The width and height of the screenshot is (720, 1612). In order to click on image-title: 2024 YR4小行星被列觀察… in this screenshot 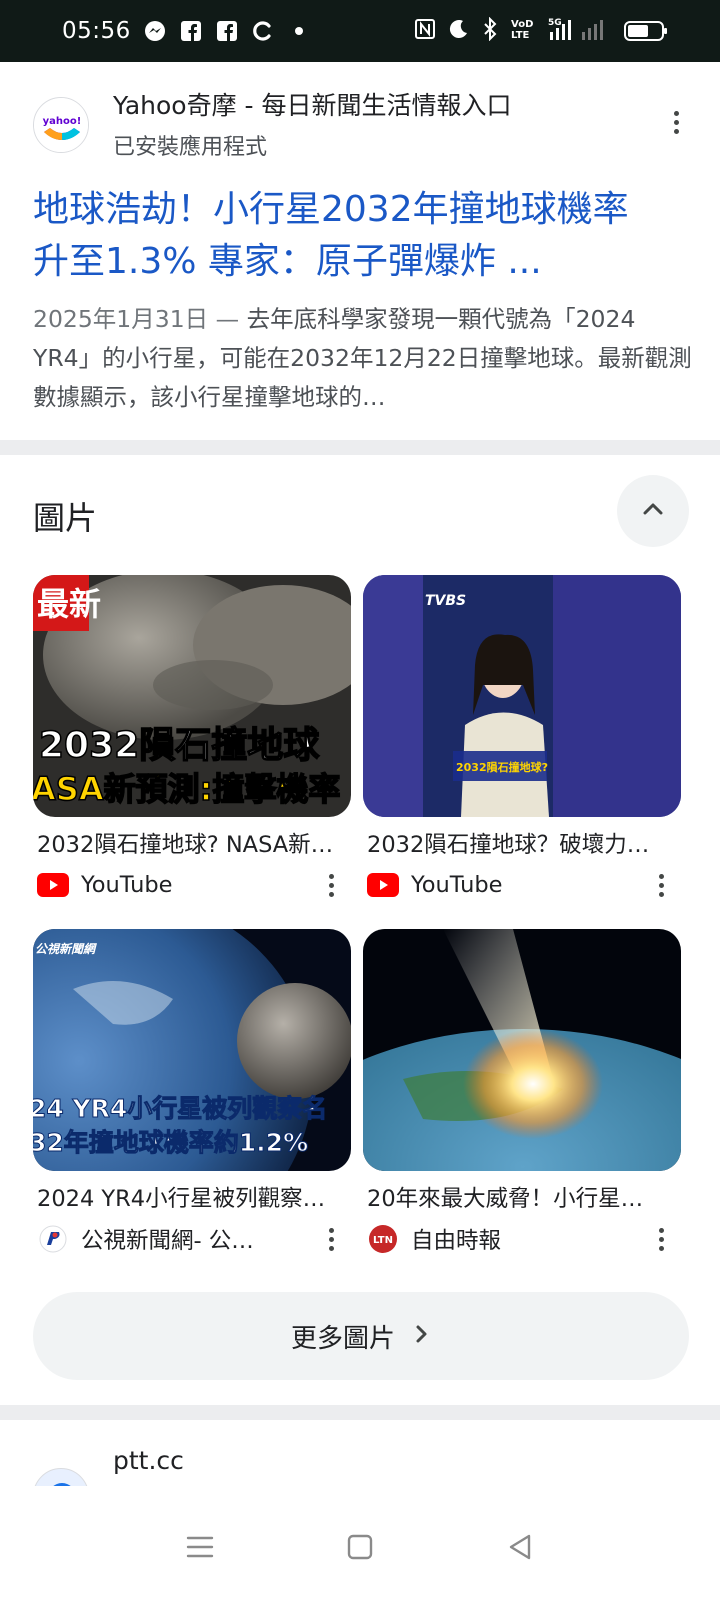, I will do `click(192, 1197)`.